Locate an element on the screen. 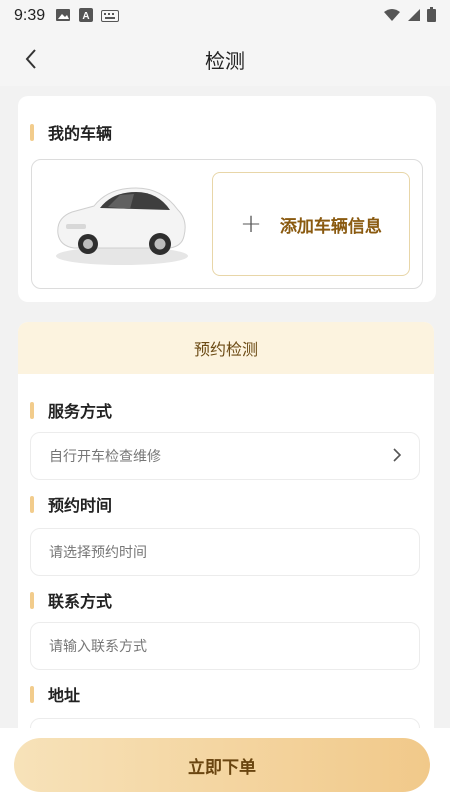  contact-placeholder: 请输入联系方式 is located at coordinates (98, 647).